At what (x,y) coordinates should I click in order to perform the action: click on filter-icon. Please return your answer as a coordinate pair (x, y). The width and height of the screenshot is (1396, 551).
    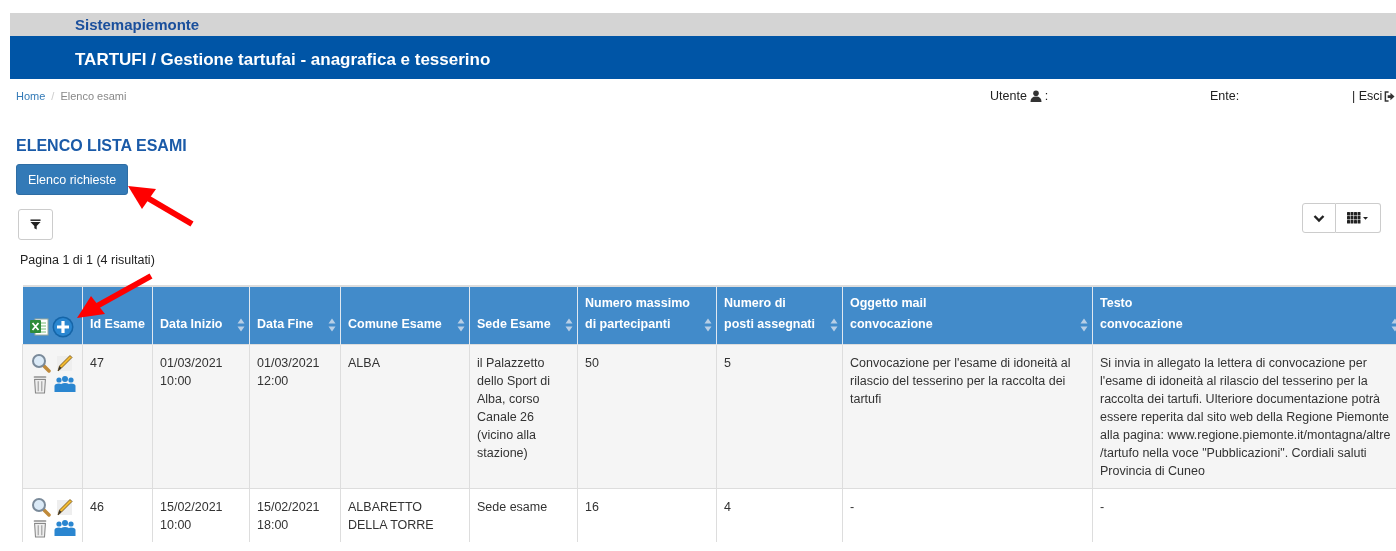
    Looking at the image, I should click on (35, 224).